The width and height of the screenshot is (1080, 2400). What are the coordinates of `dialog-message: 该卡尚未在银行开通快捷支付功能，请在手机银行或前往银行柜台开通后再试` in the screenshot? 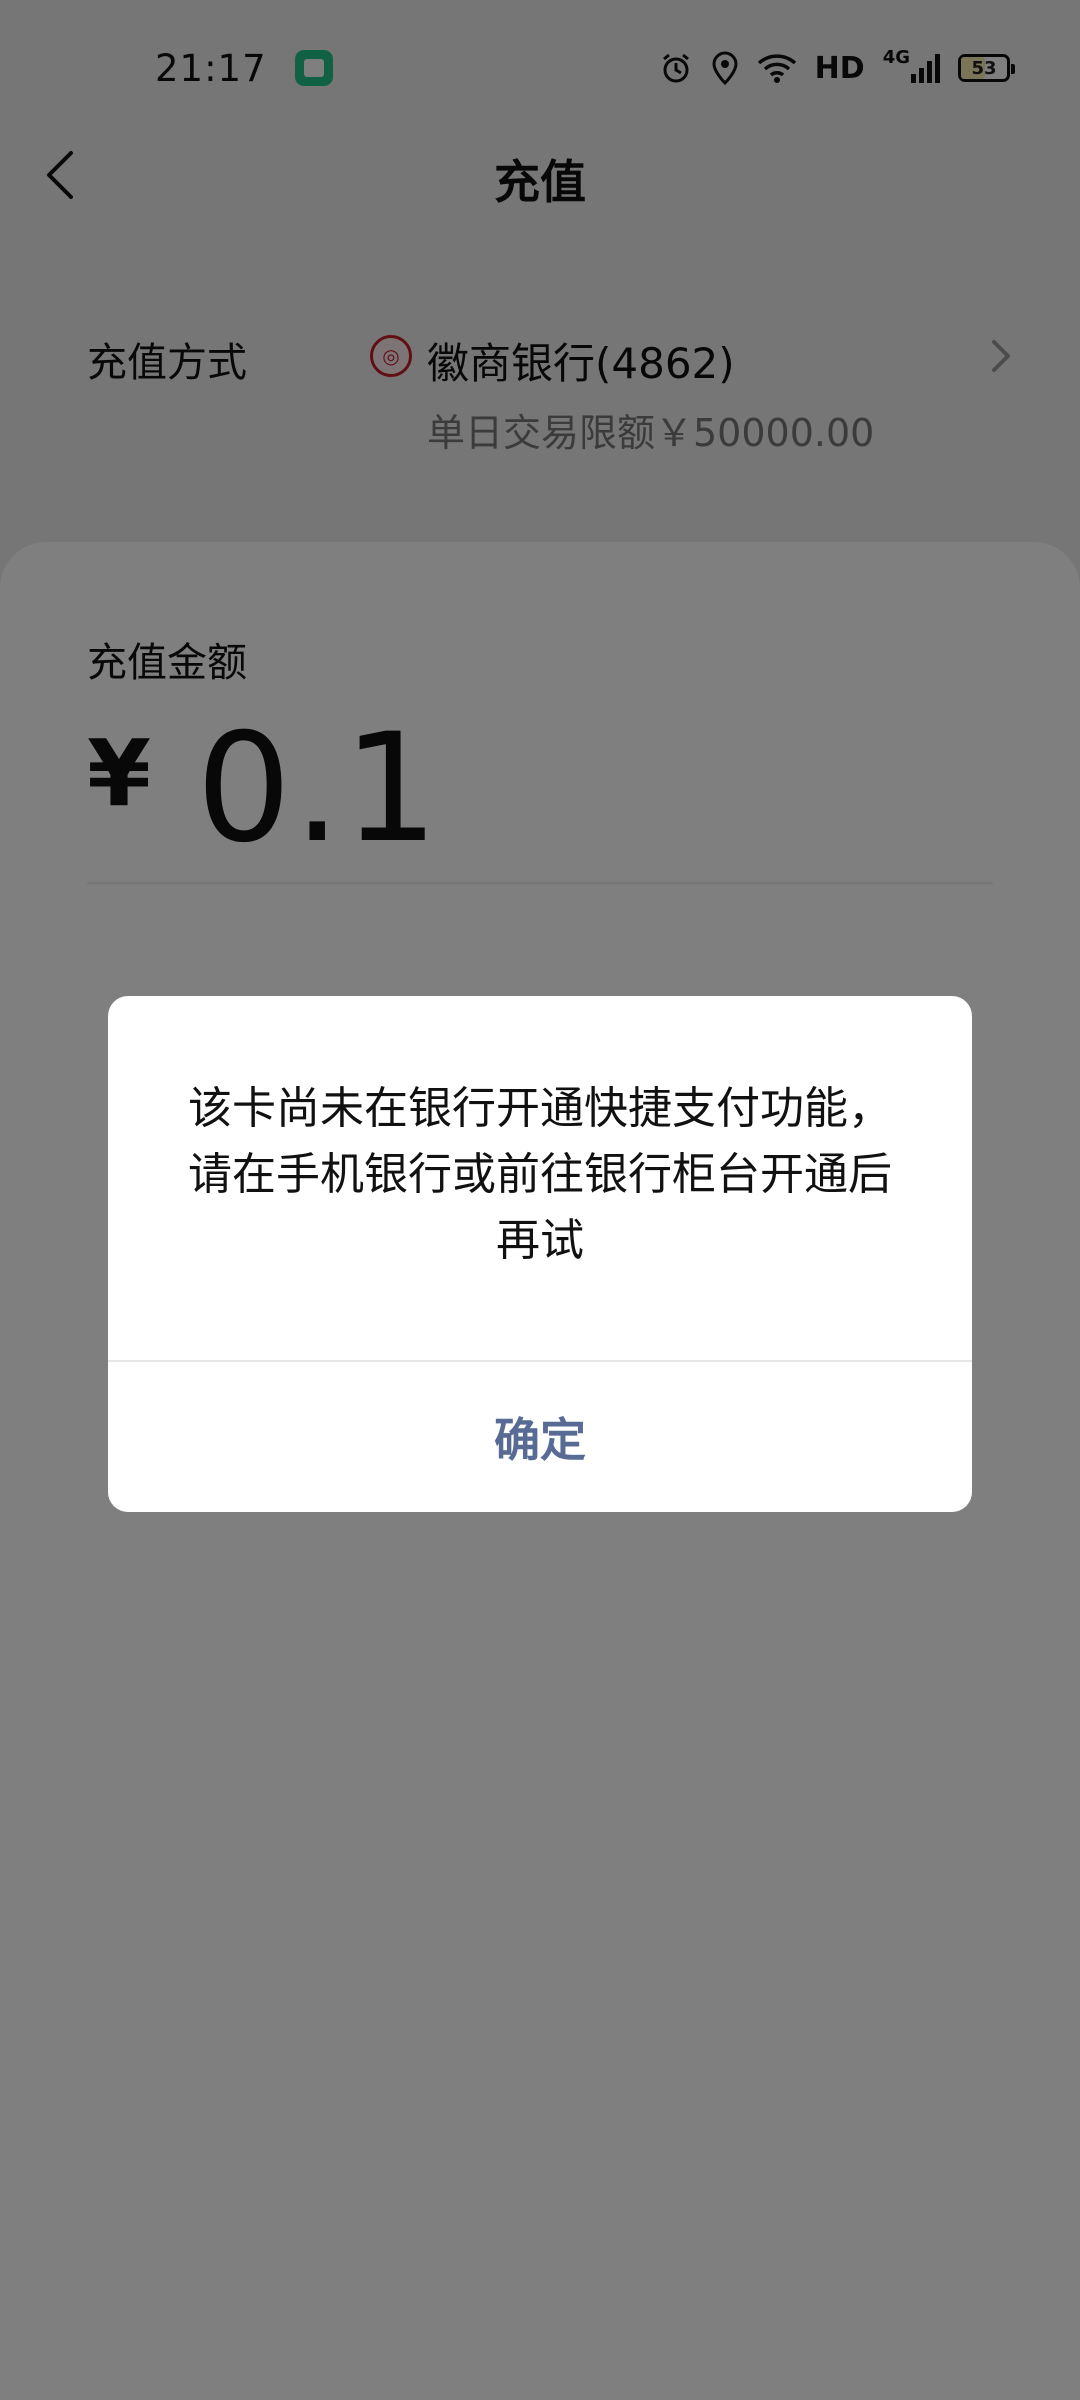 It's located at (540, 1174).